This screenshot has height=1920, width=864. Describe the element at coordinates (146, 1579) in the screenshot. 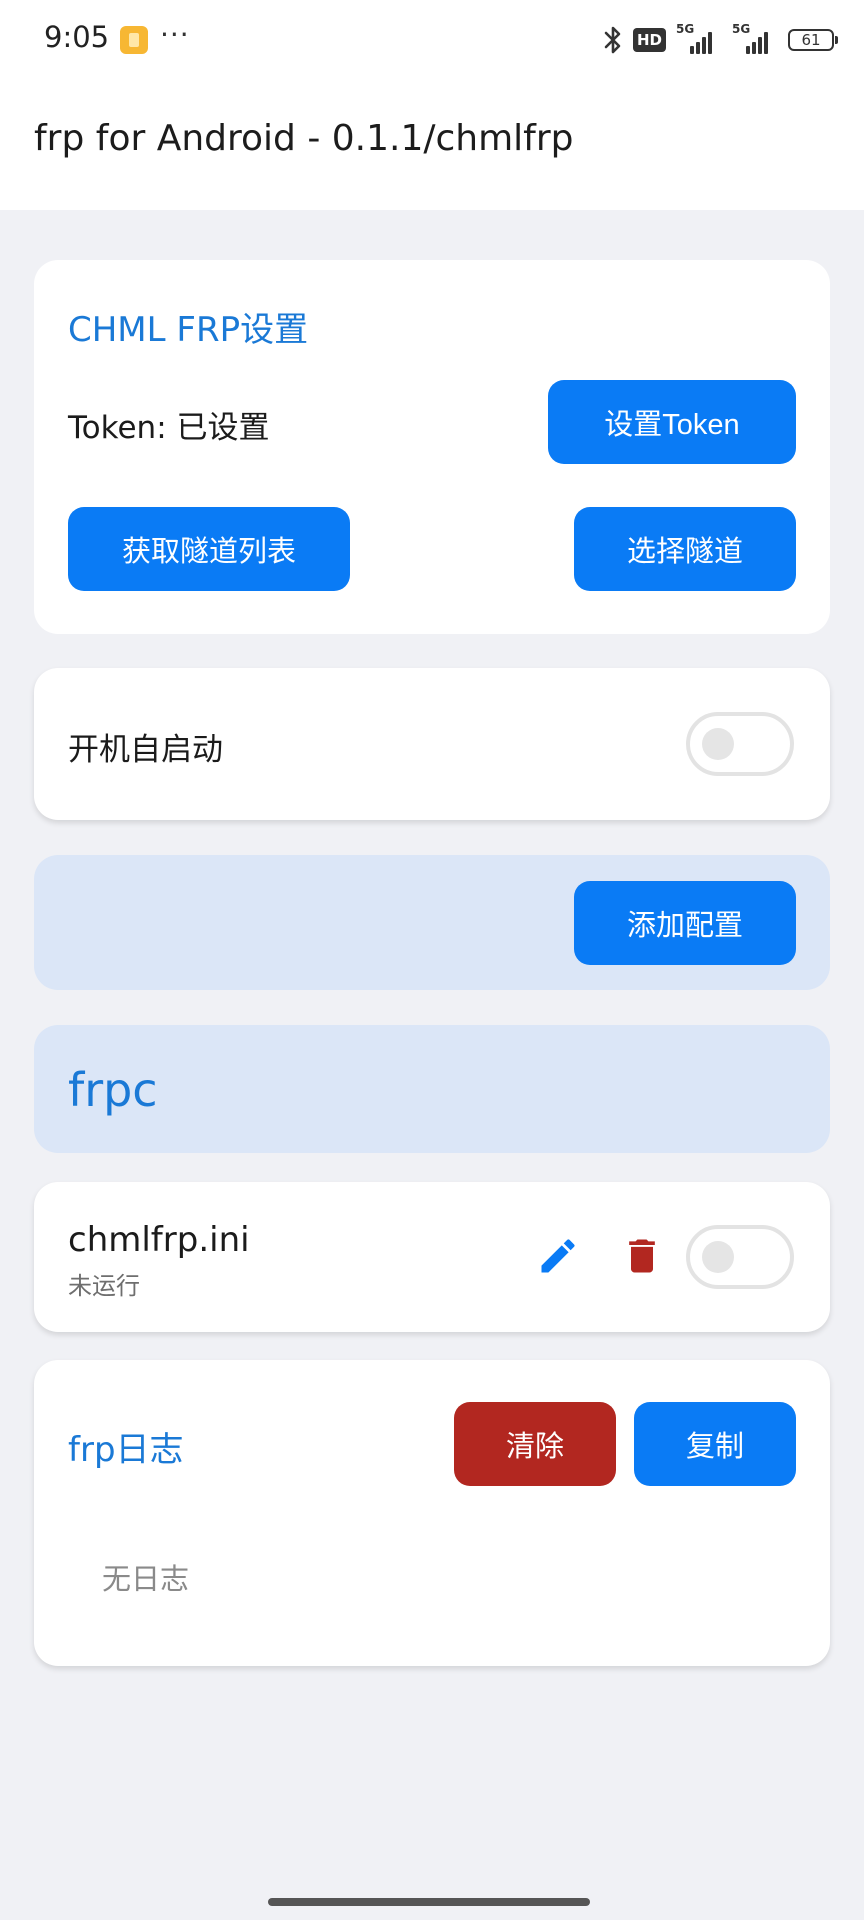

I see `log-empty-text: 无日志` at that location.